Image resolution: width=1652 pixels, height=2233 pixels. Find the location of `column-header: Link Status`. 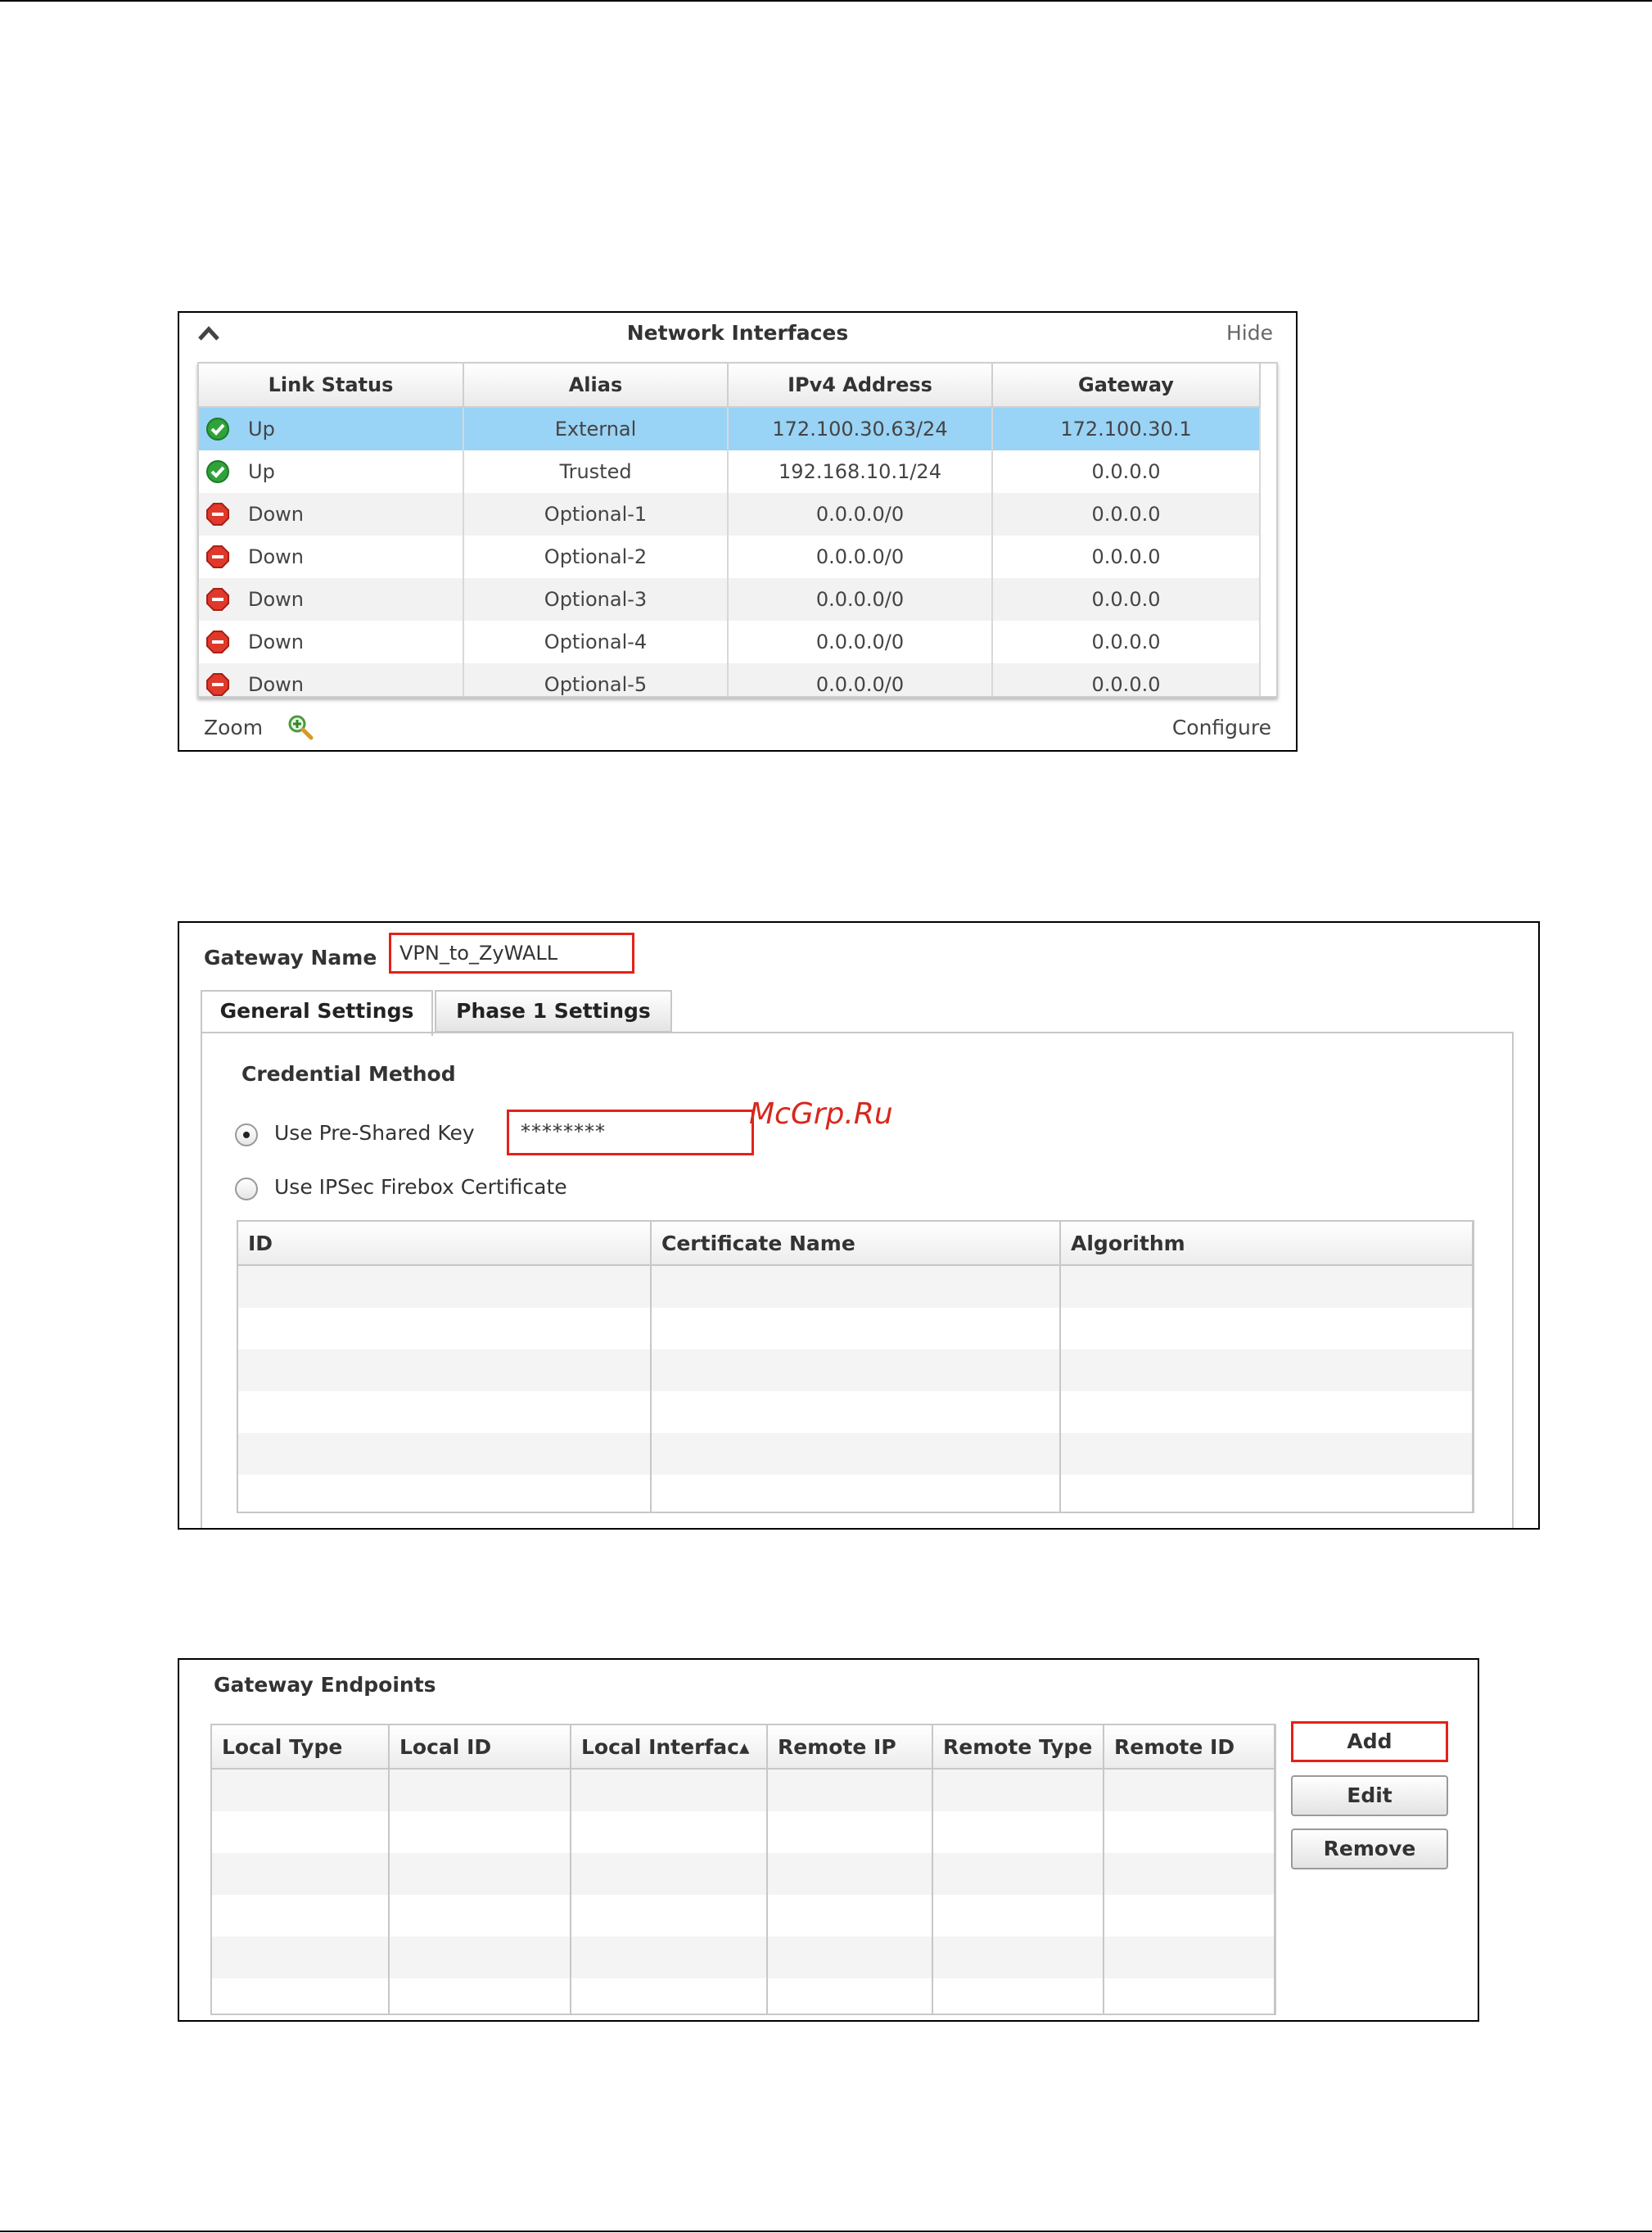

column-header: Link Status is located at coordinates (331, 386).